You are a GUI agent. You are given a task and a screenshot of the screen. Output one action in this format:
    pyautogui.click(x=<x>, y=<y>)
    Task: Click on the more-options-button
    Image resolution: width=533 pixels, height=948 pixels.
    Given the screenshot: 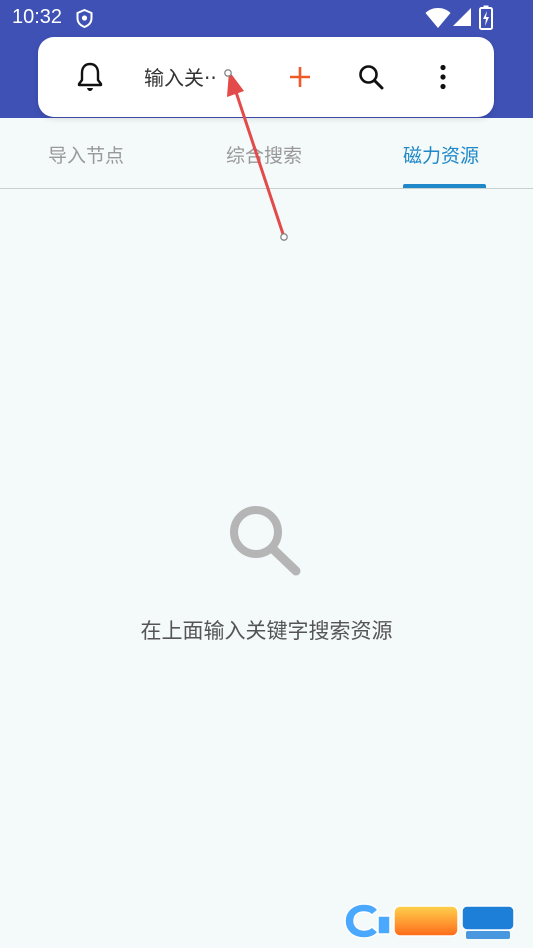 What is the action you would take?
    pyautogui.click(x=443, y=77)
    